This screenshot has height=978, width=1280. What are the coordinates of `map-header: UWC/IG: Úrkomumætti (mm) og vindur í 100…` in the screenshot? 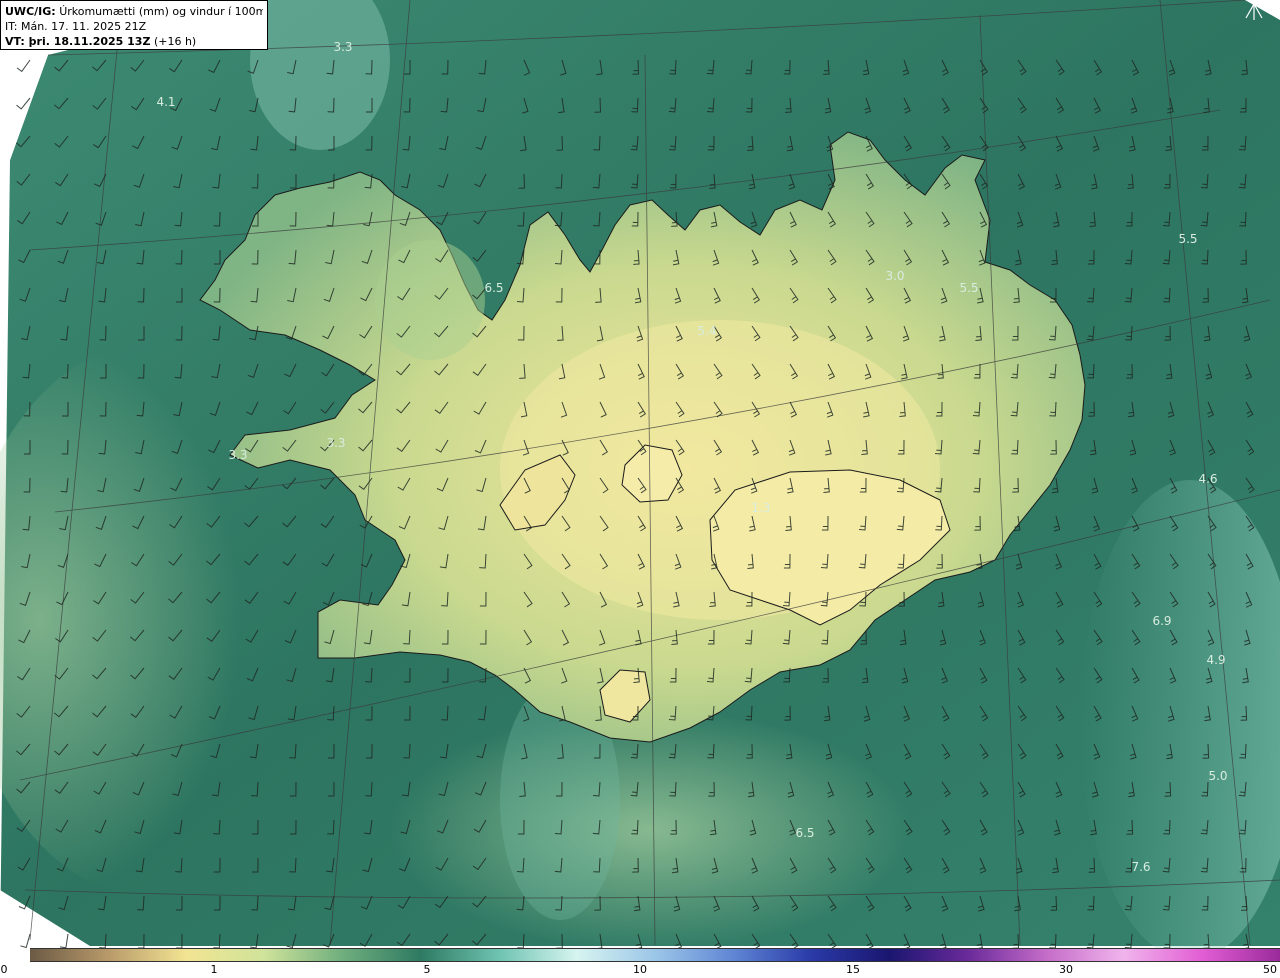 It's located at (134, 25).